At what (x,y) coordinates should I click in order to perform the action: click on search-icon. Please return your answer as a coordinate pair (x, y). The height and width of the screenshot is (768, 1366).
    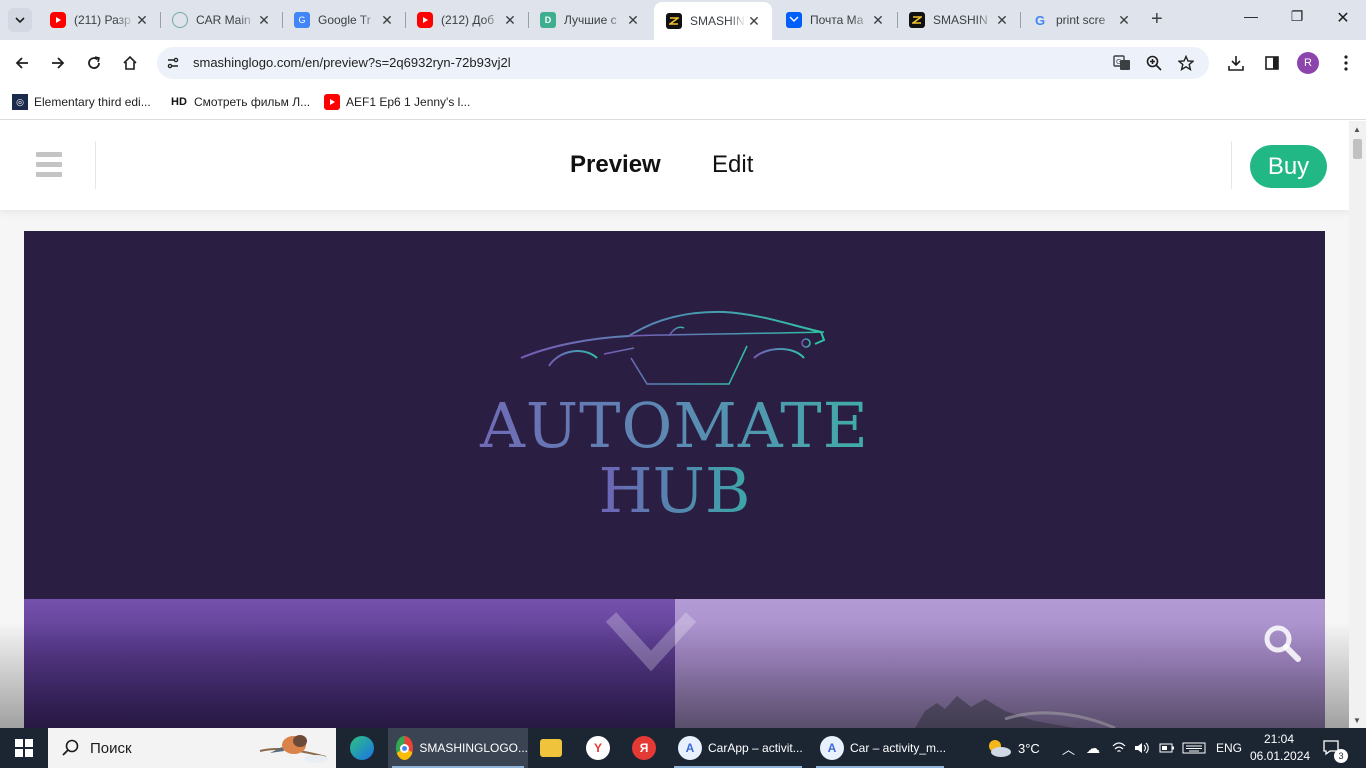
    Looking at the image, I should click on (70, 747).